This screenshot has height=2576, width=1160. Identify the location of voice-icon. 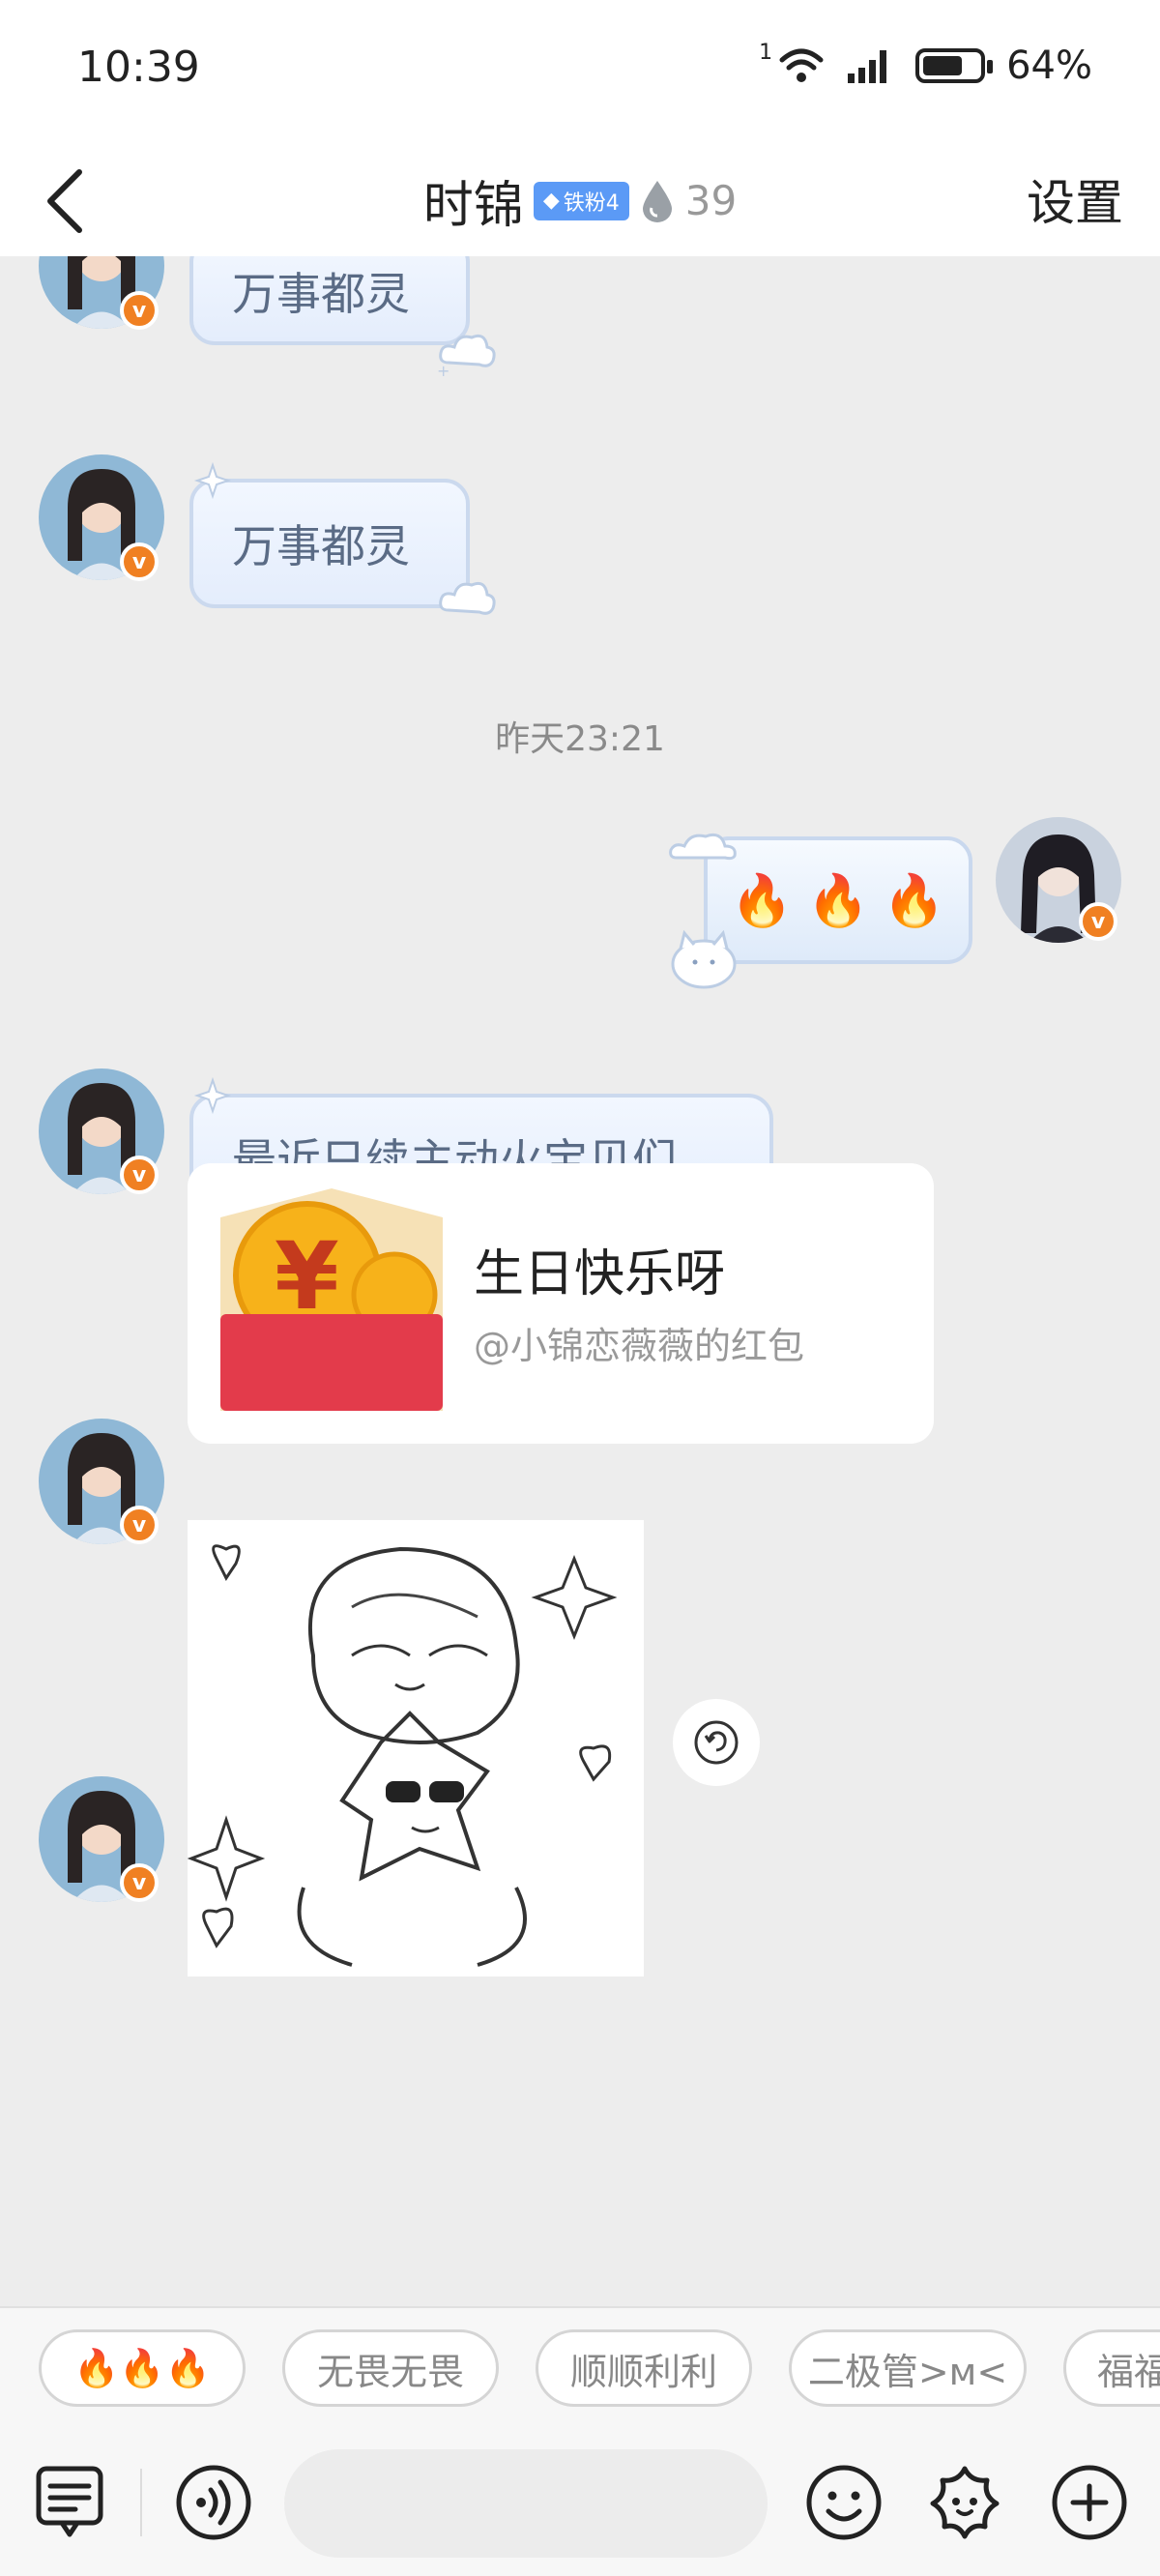
(214, 2502).